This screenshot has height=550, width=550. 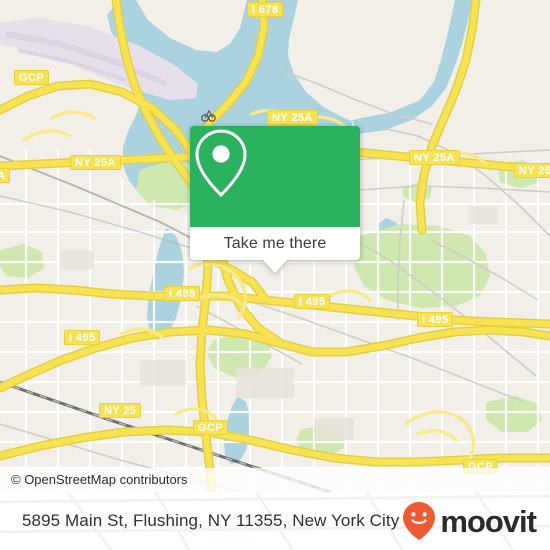 What do you see at coordinates (211, 427) in the screenshot?
I see `road-shield-gcp-2: GCP` at bounding box center [211, 427].